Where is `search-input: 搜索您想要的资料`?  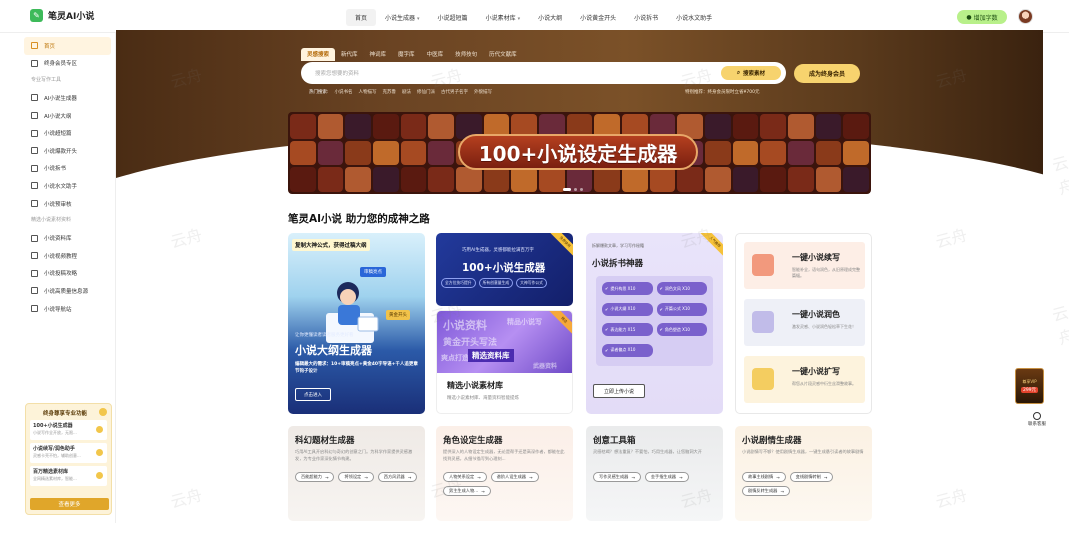
search-input: 搜索您想要的资料 is located at coordinates (337, 73).